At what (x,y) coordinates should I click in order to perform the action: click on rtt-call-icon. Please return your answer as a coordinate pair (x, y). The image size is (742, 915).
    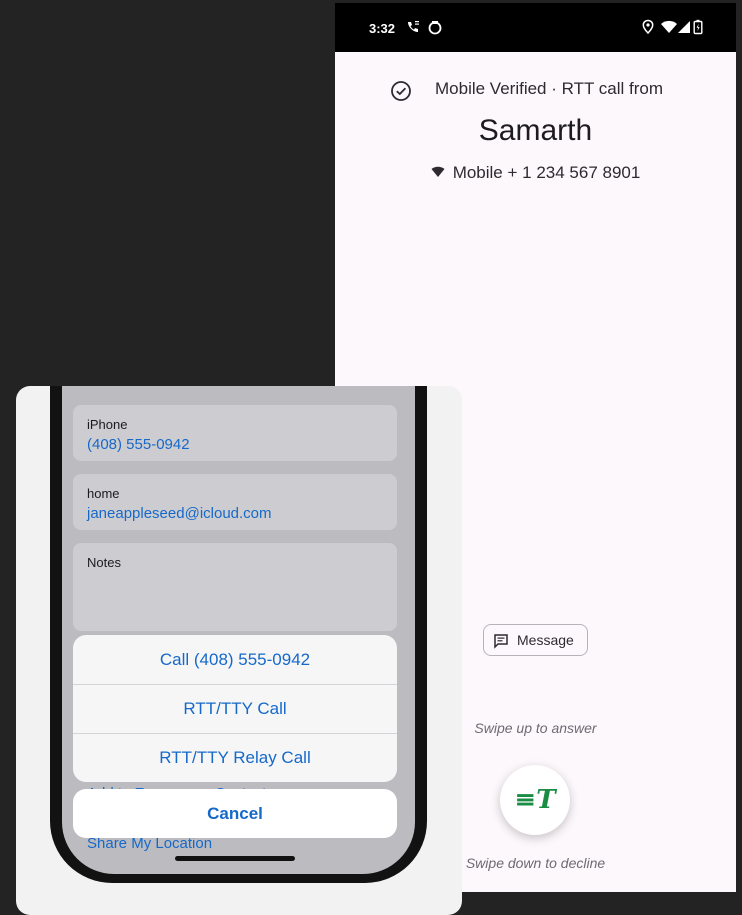
    Looking at the image, I should click on (413, 26).